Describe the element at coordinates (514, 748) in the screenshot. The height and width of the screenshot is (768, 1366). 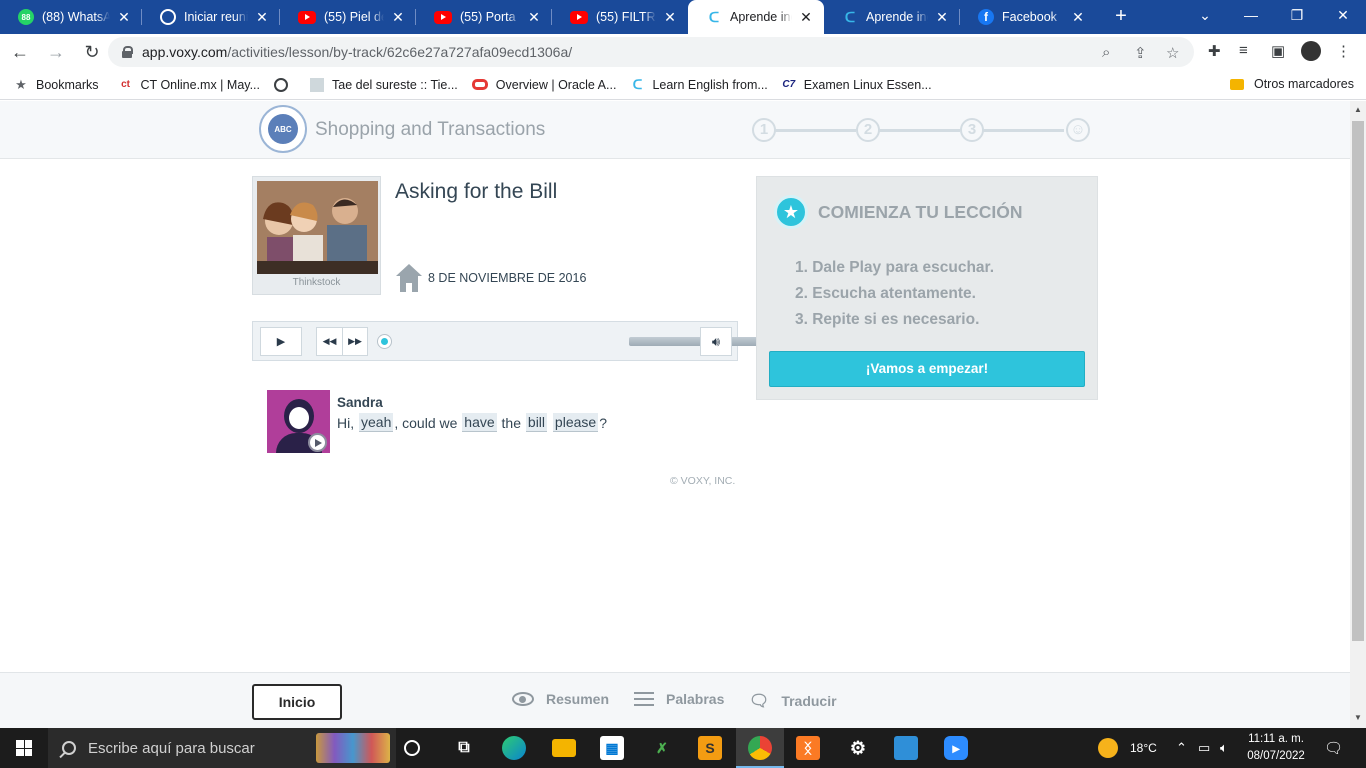
I see `edge-icon` at that location.